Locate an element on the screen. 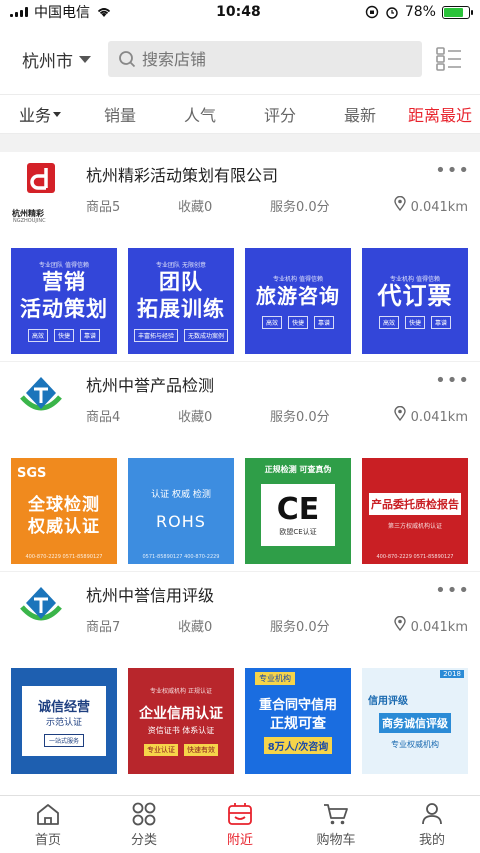  category-icon is located at coordinates (144, 813).